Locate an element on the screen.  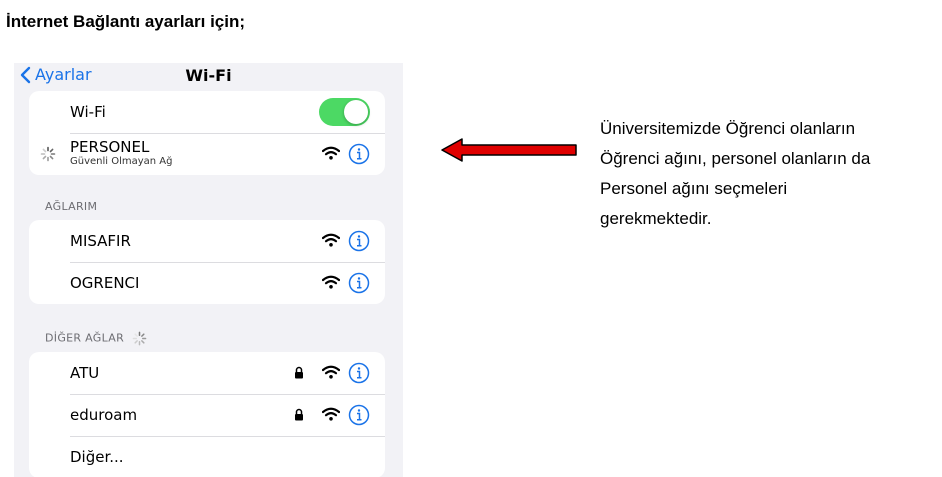
network-name: MISAFIR is located at coordinates (100, 241).